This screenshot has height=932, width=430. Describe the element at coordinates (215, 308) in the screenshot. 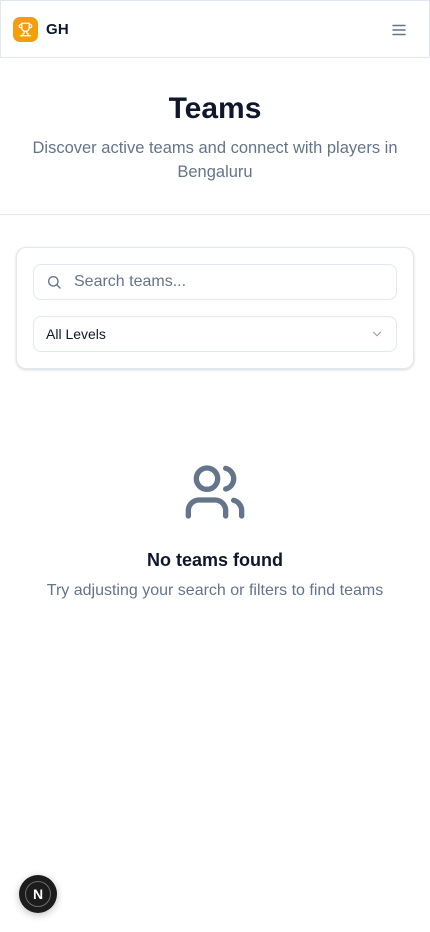

I see `filter-card: All Levels` at that location.